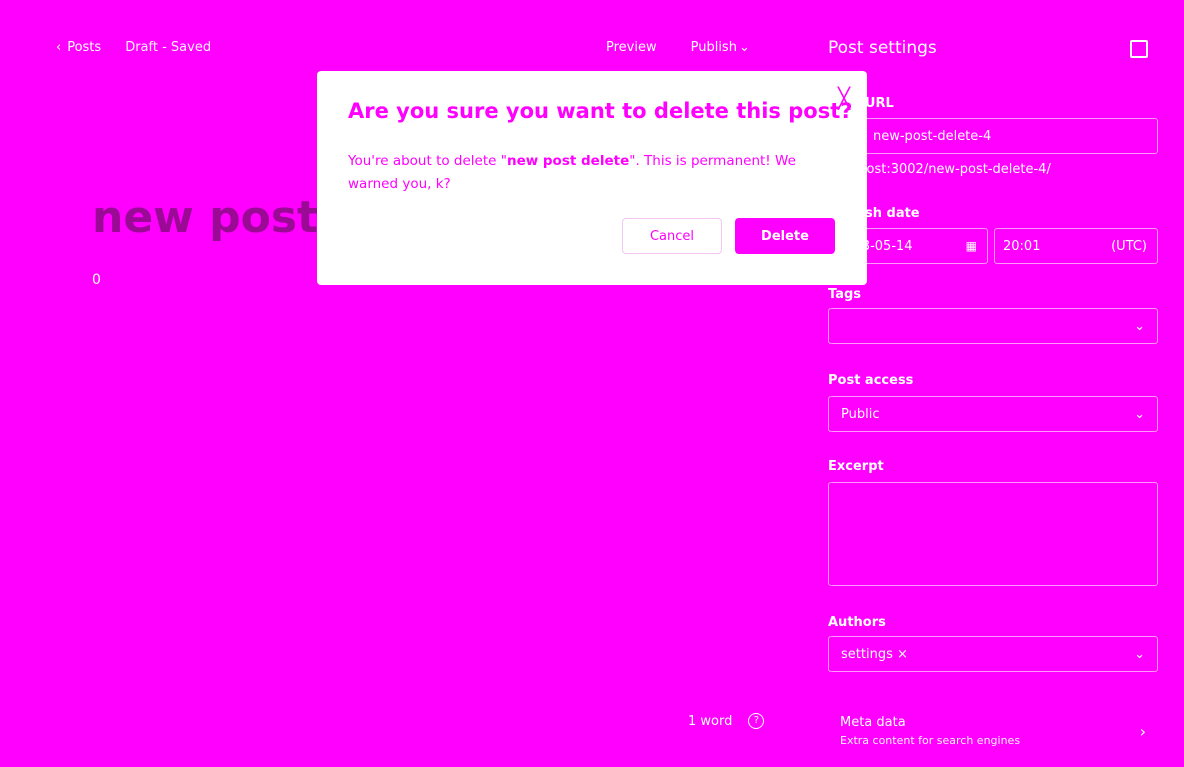 Image resolution: width=1184 pixels, height=767 pixels. Describe the element at coordinates (902, 654) in the screenshot. I see `close-icon: ×` at that location.